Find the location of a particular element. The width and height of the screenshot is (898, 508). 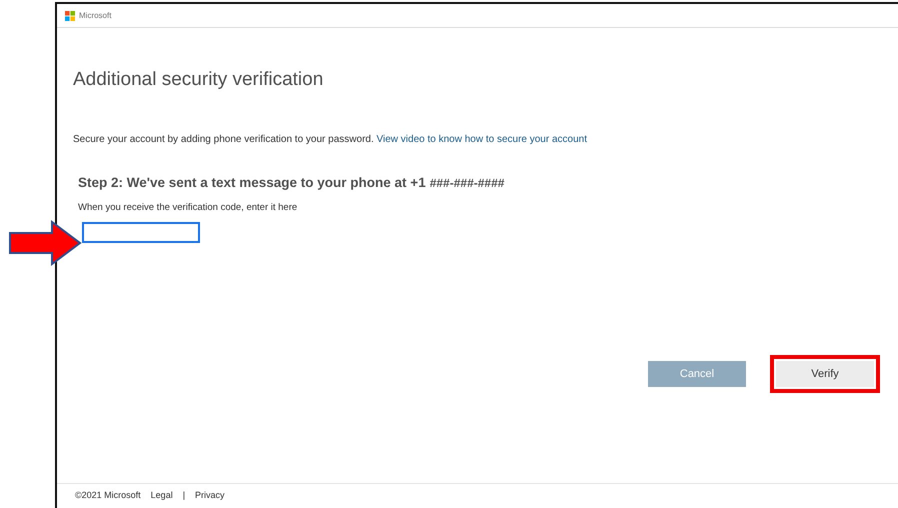

verify-button: Verify is located at coordinates (825, 373).